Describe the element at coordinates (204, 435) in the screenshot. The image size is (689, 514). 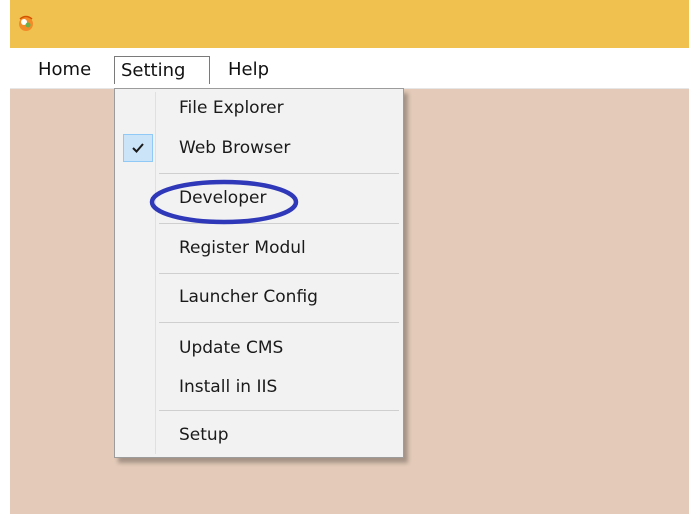
I see `menu-item-label: Setup` at that location.